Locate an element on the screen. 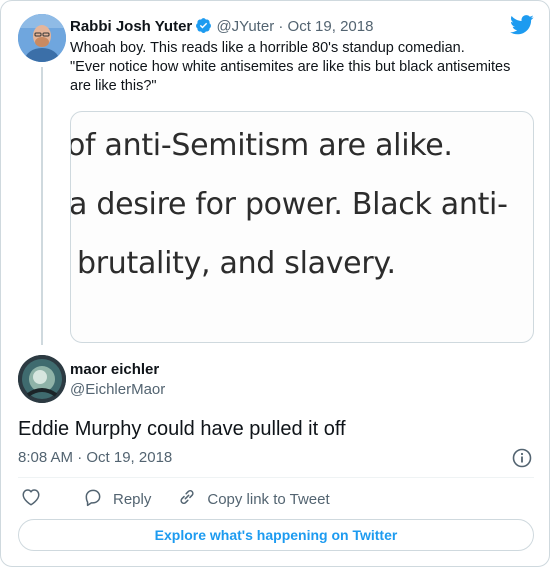  quoted-tweet-header: Rabbi Josh Yuter @JYuter · Oct 19, 2018 is located at coordinates (221, 28).